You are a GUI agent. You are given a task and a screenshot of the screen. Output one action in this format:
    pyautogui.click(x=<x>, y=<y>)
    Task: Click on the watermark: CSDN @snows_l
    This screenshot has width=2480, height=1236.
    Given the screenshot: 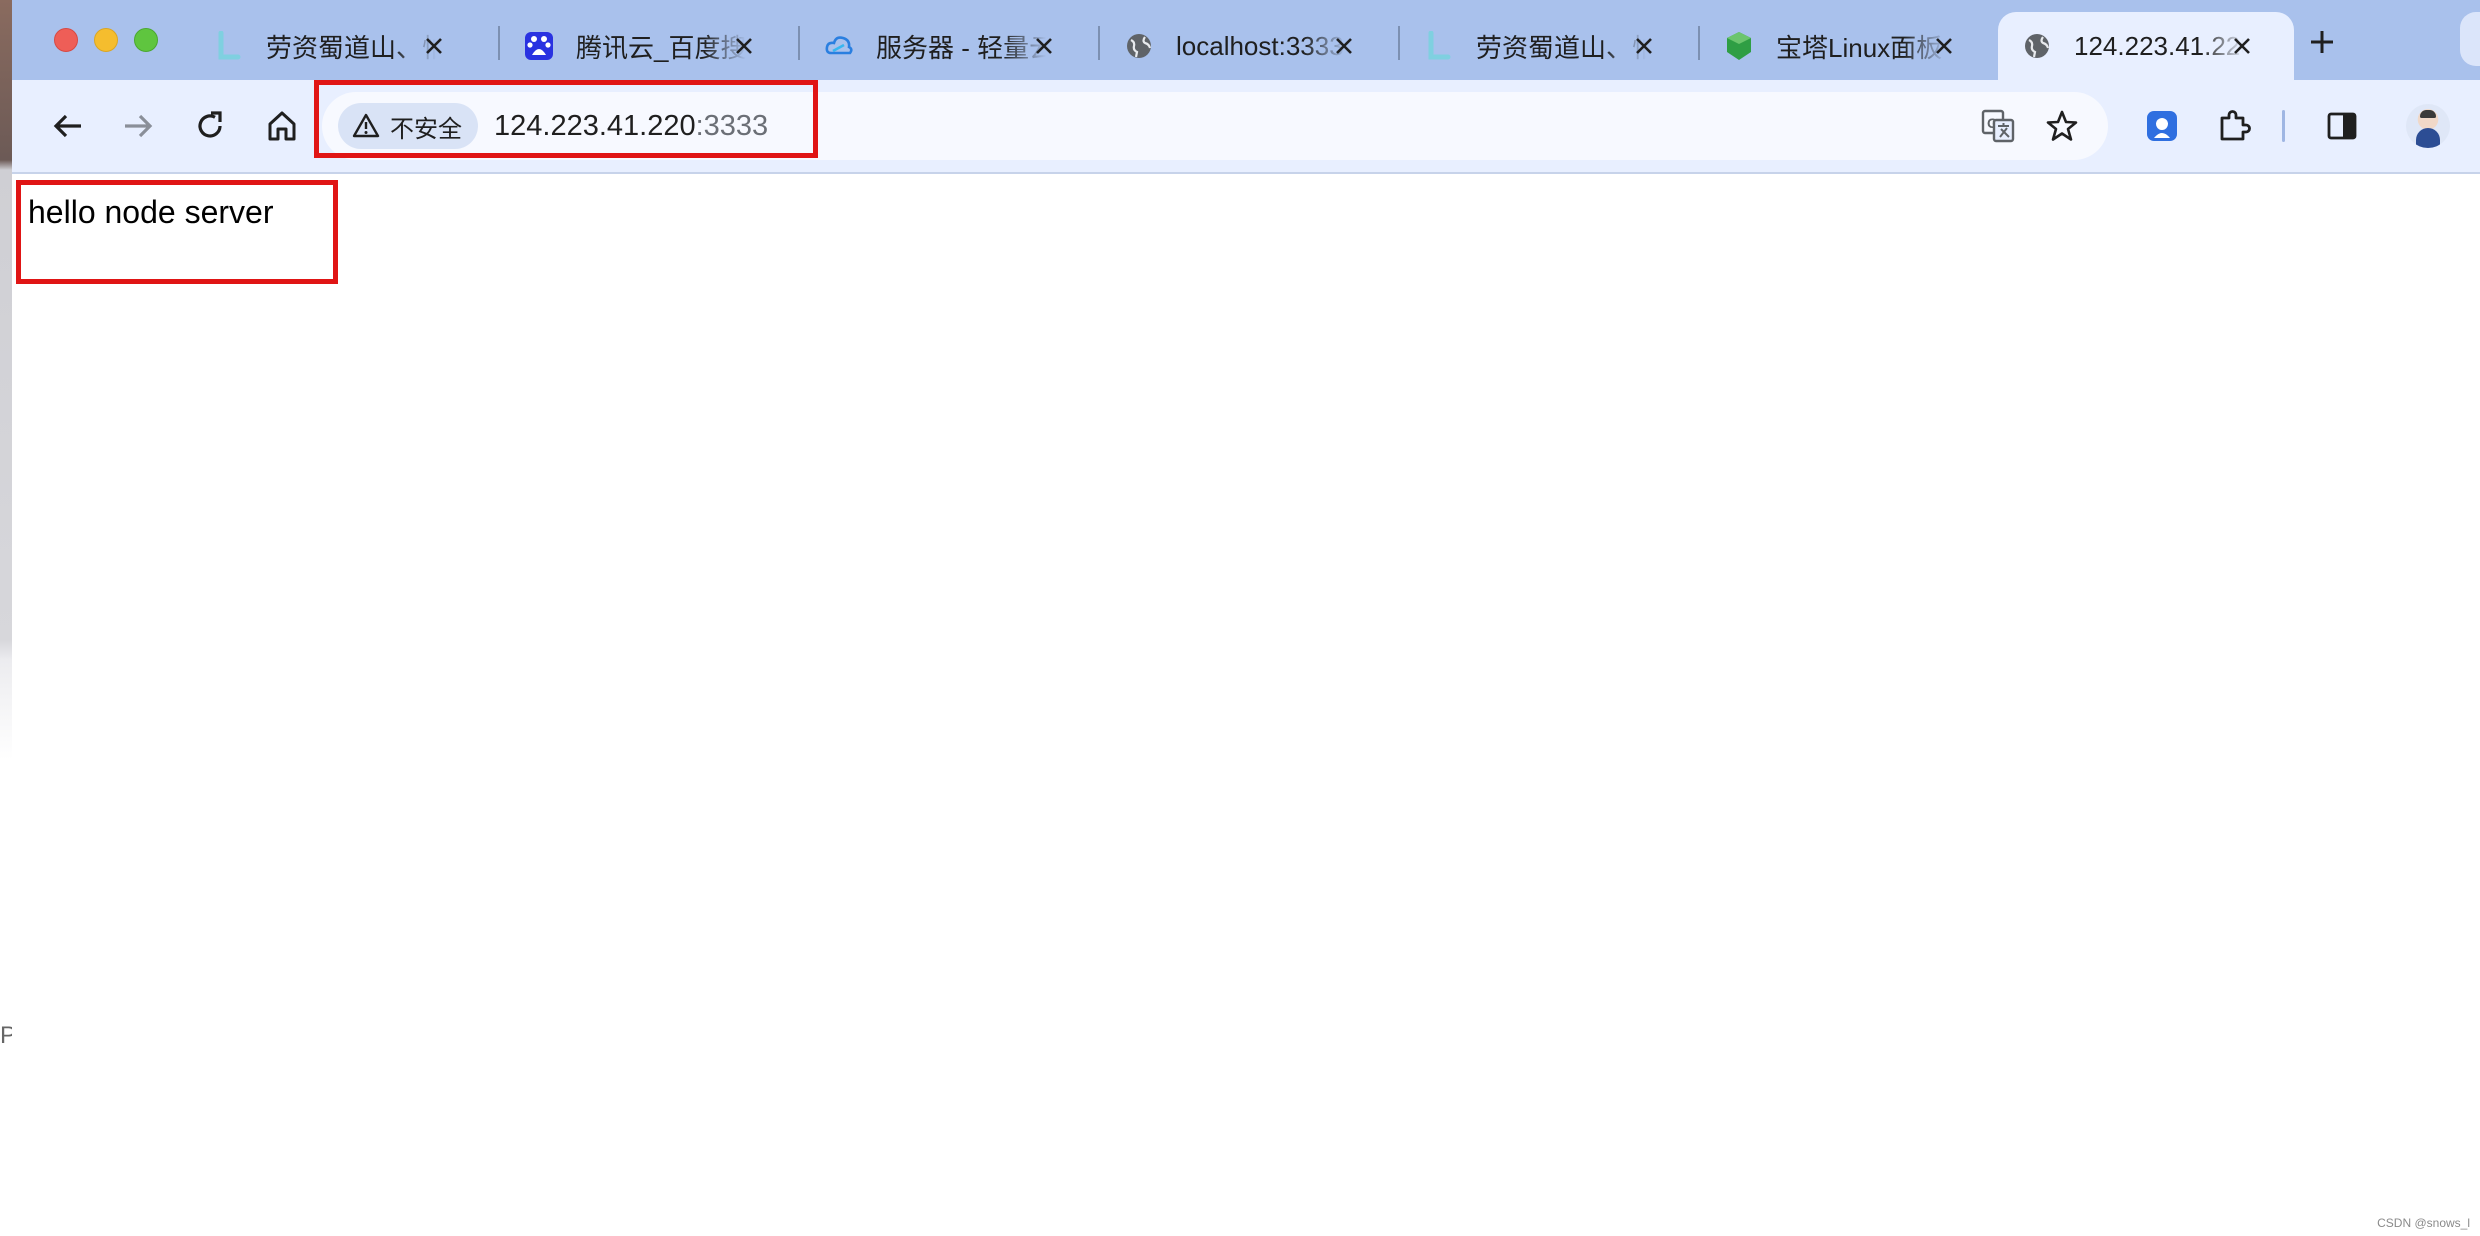 What is the action you would take?
    pyautogui.click(x=2423, y=1223)
    